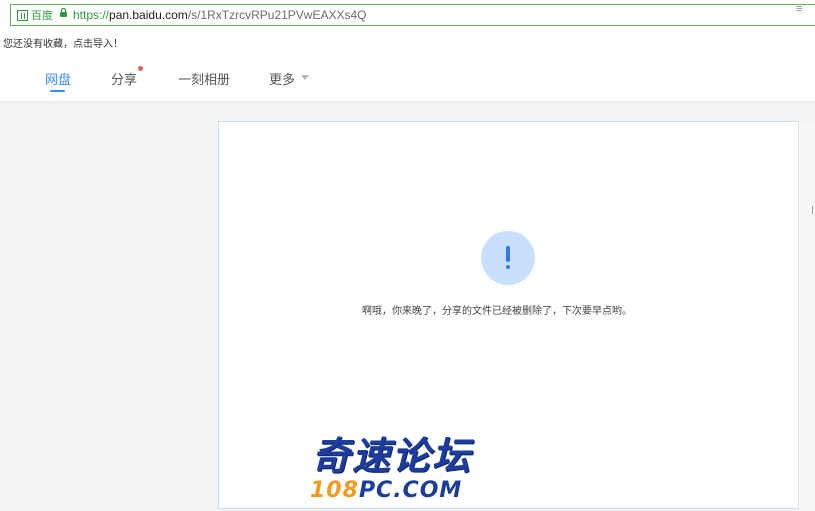 The height and width of the screenshot is (511, 815). What do you see at coordinates (334, 490) in the screenshot?
I see `watermark-domain-part1: 108` at bounding box center [334, 490].